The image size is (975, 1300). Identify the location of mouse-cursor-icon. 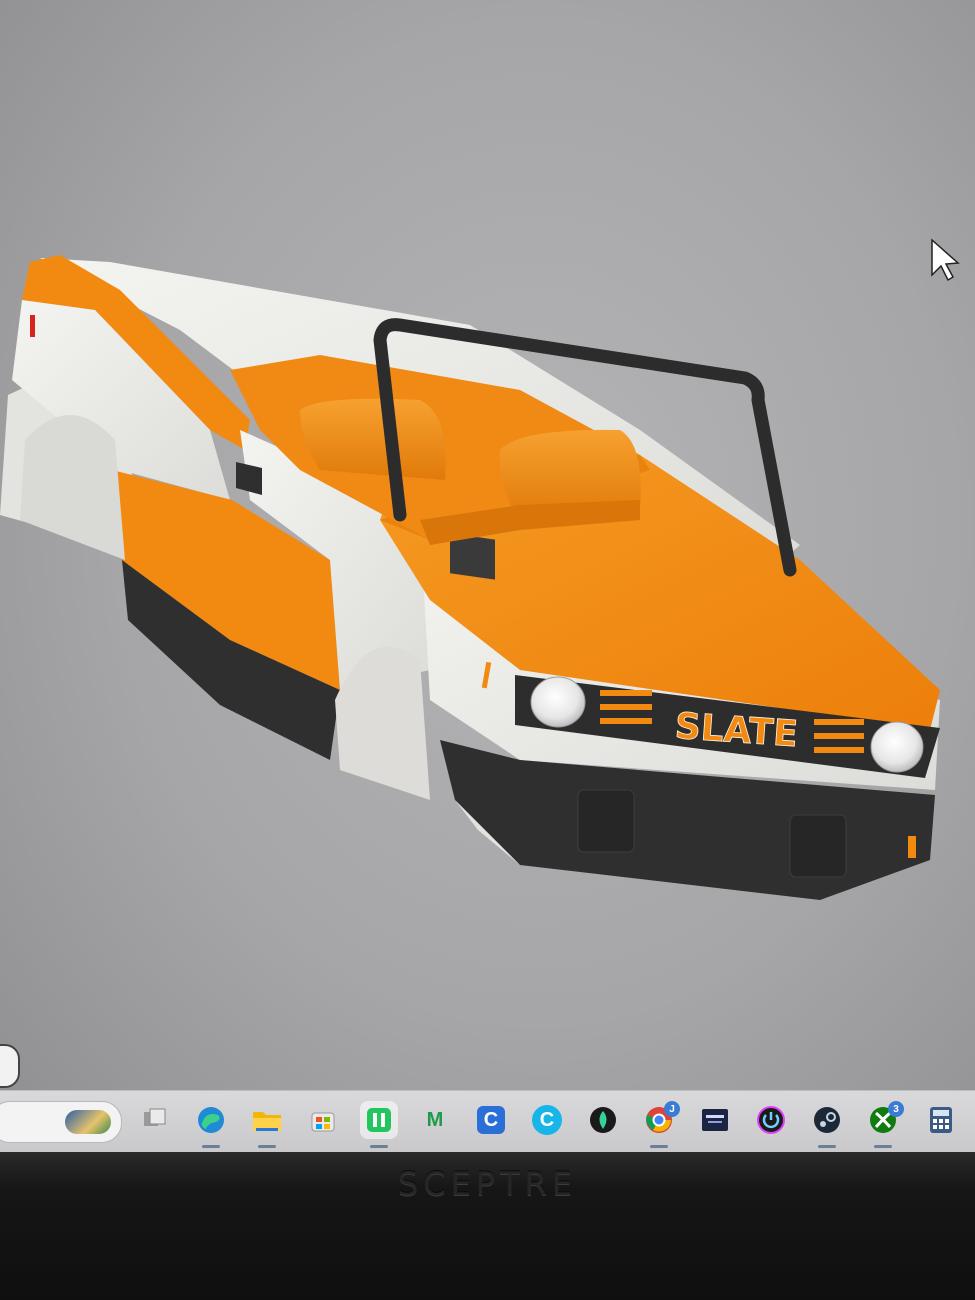
(945, 260).